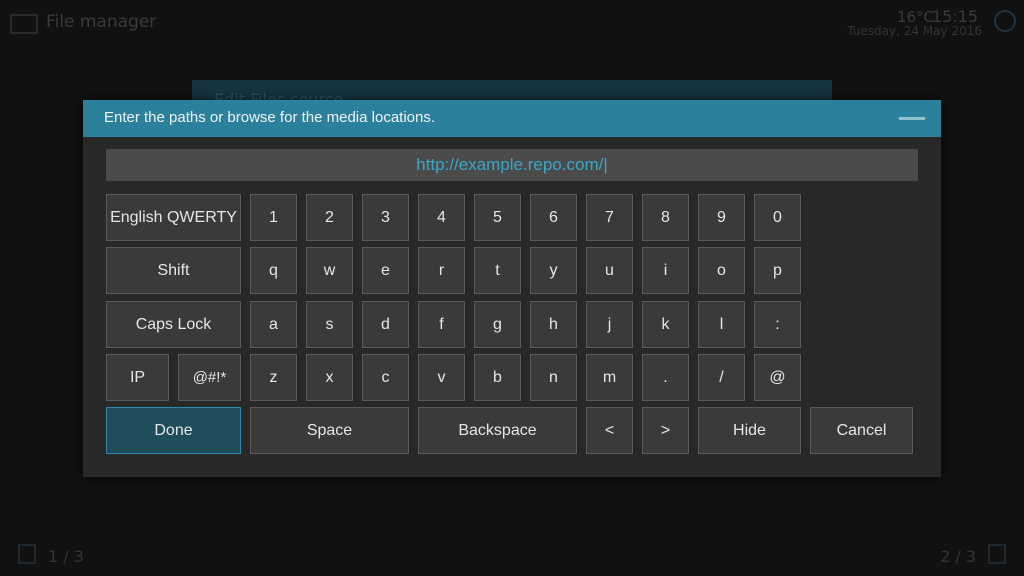 The height and width of the screenshot is (576, 1024). What do you see at coordinates (958, 556) in the screenshot?
I see `page-indicator-right: 2 / 3` at bounding box center [958, 556].